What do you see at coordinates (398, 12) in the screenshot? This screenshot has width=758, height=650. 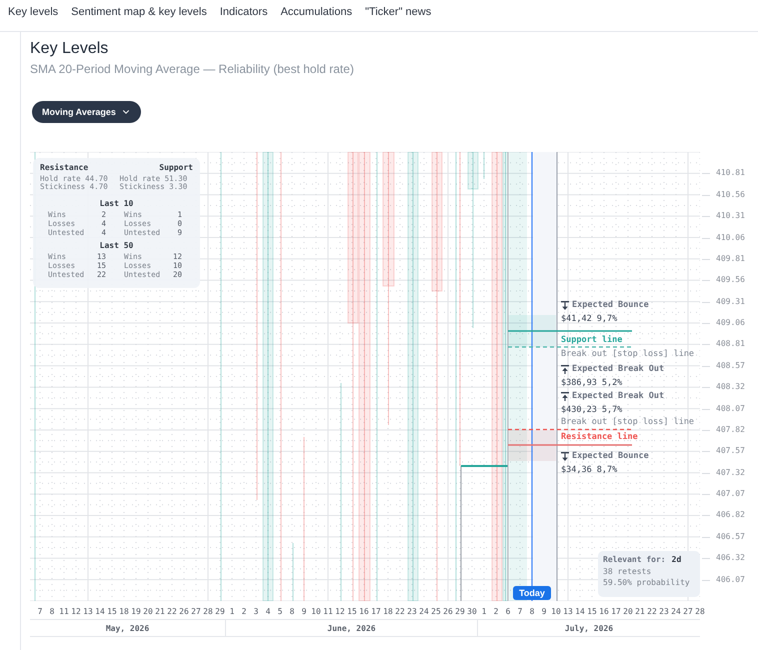 I see `nav-tab: "Ticker" news` at bounding box center [398, 12].